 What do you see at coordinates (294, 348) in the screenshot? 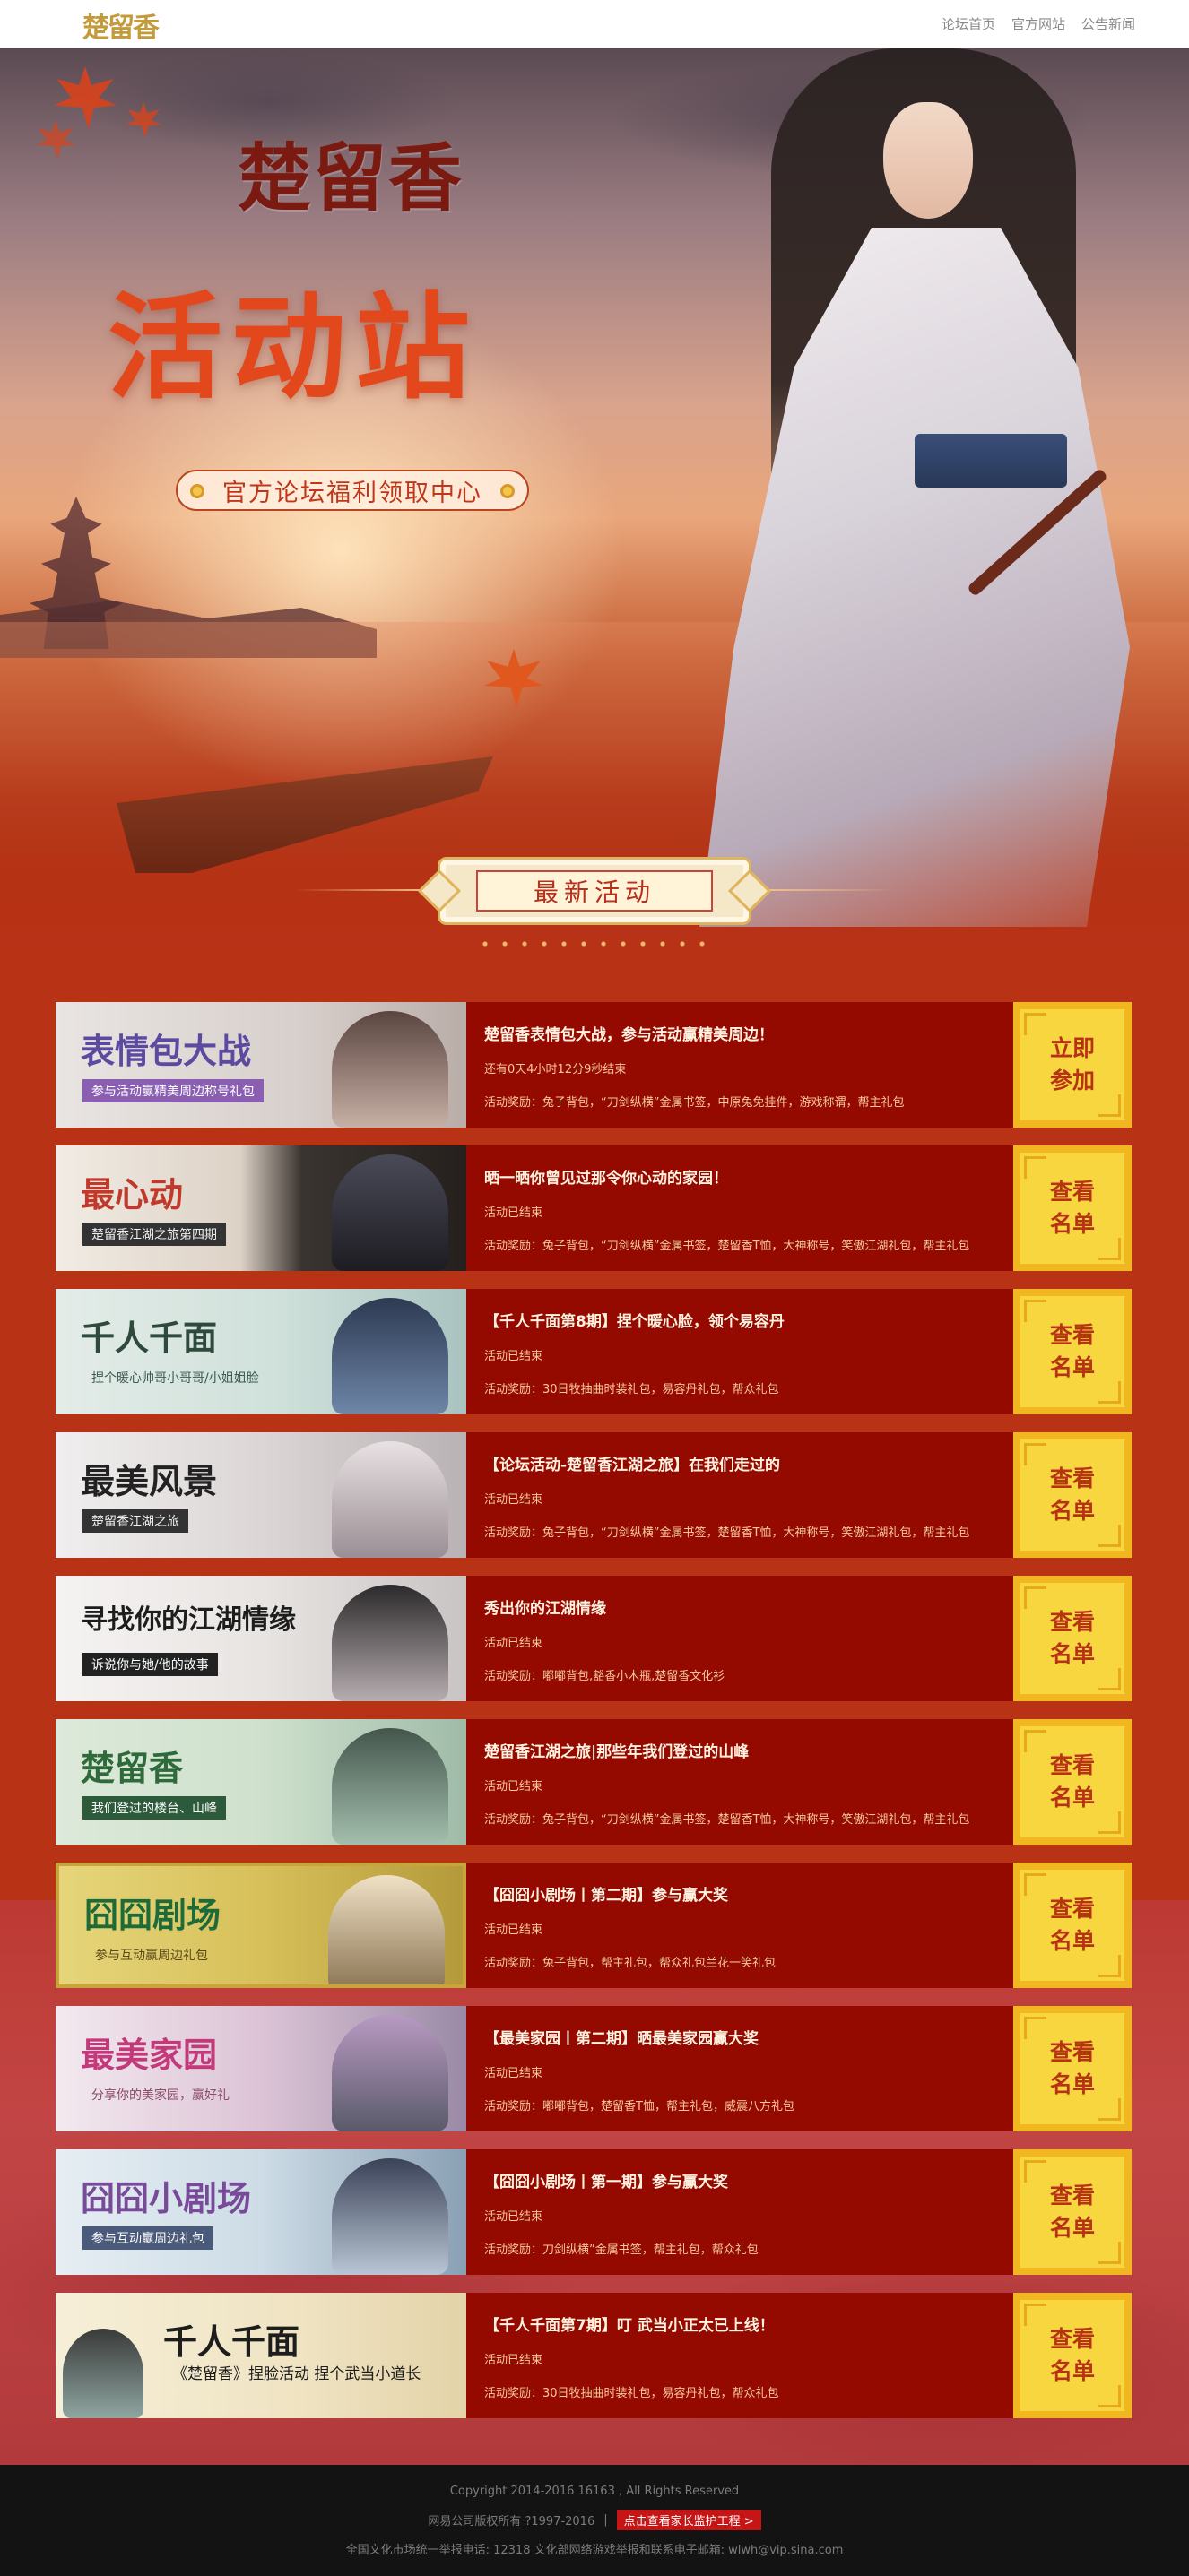
I see `hero-main-title: 活动站` at bounding box center [294, 348].